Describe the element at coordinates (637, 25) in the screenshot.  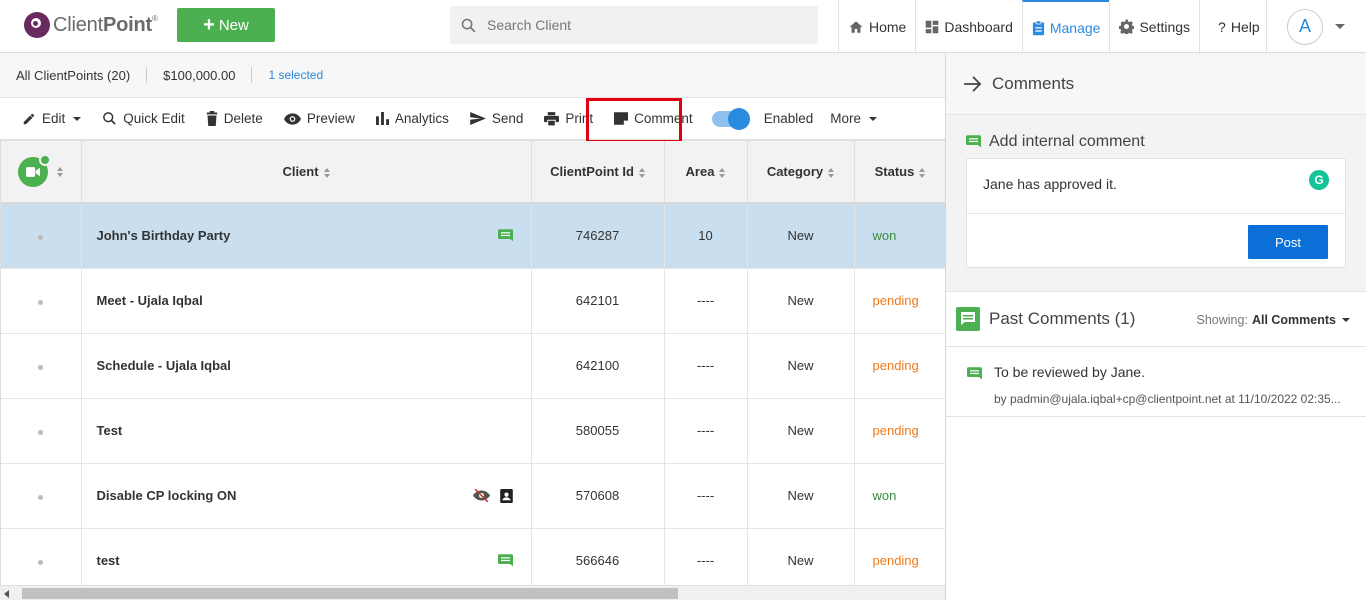
I see `search-input` at that location.